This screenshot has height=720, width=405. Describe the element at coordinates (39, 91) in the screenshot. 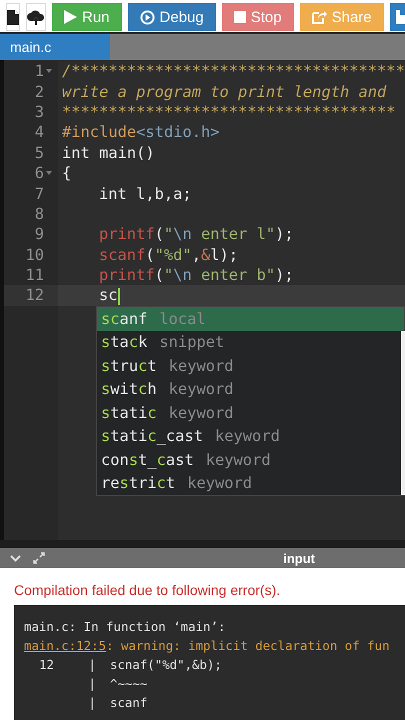

I see `line-number: 2` at that location.